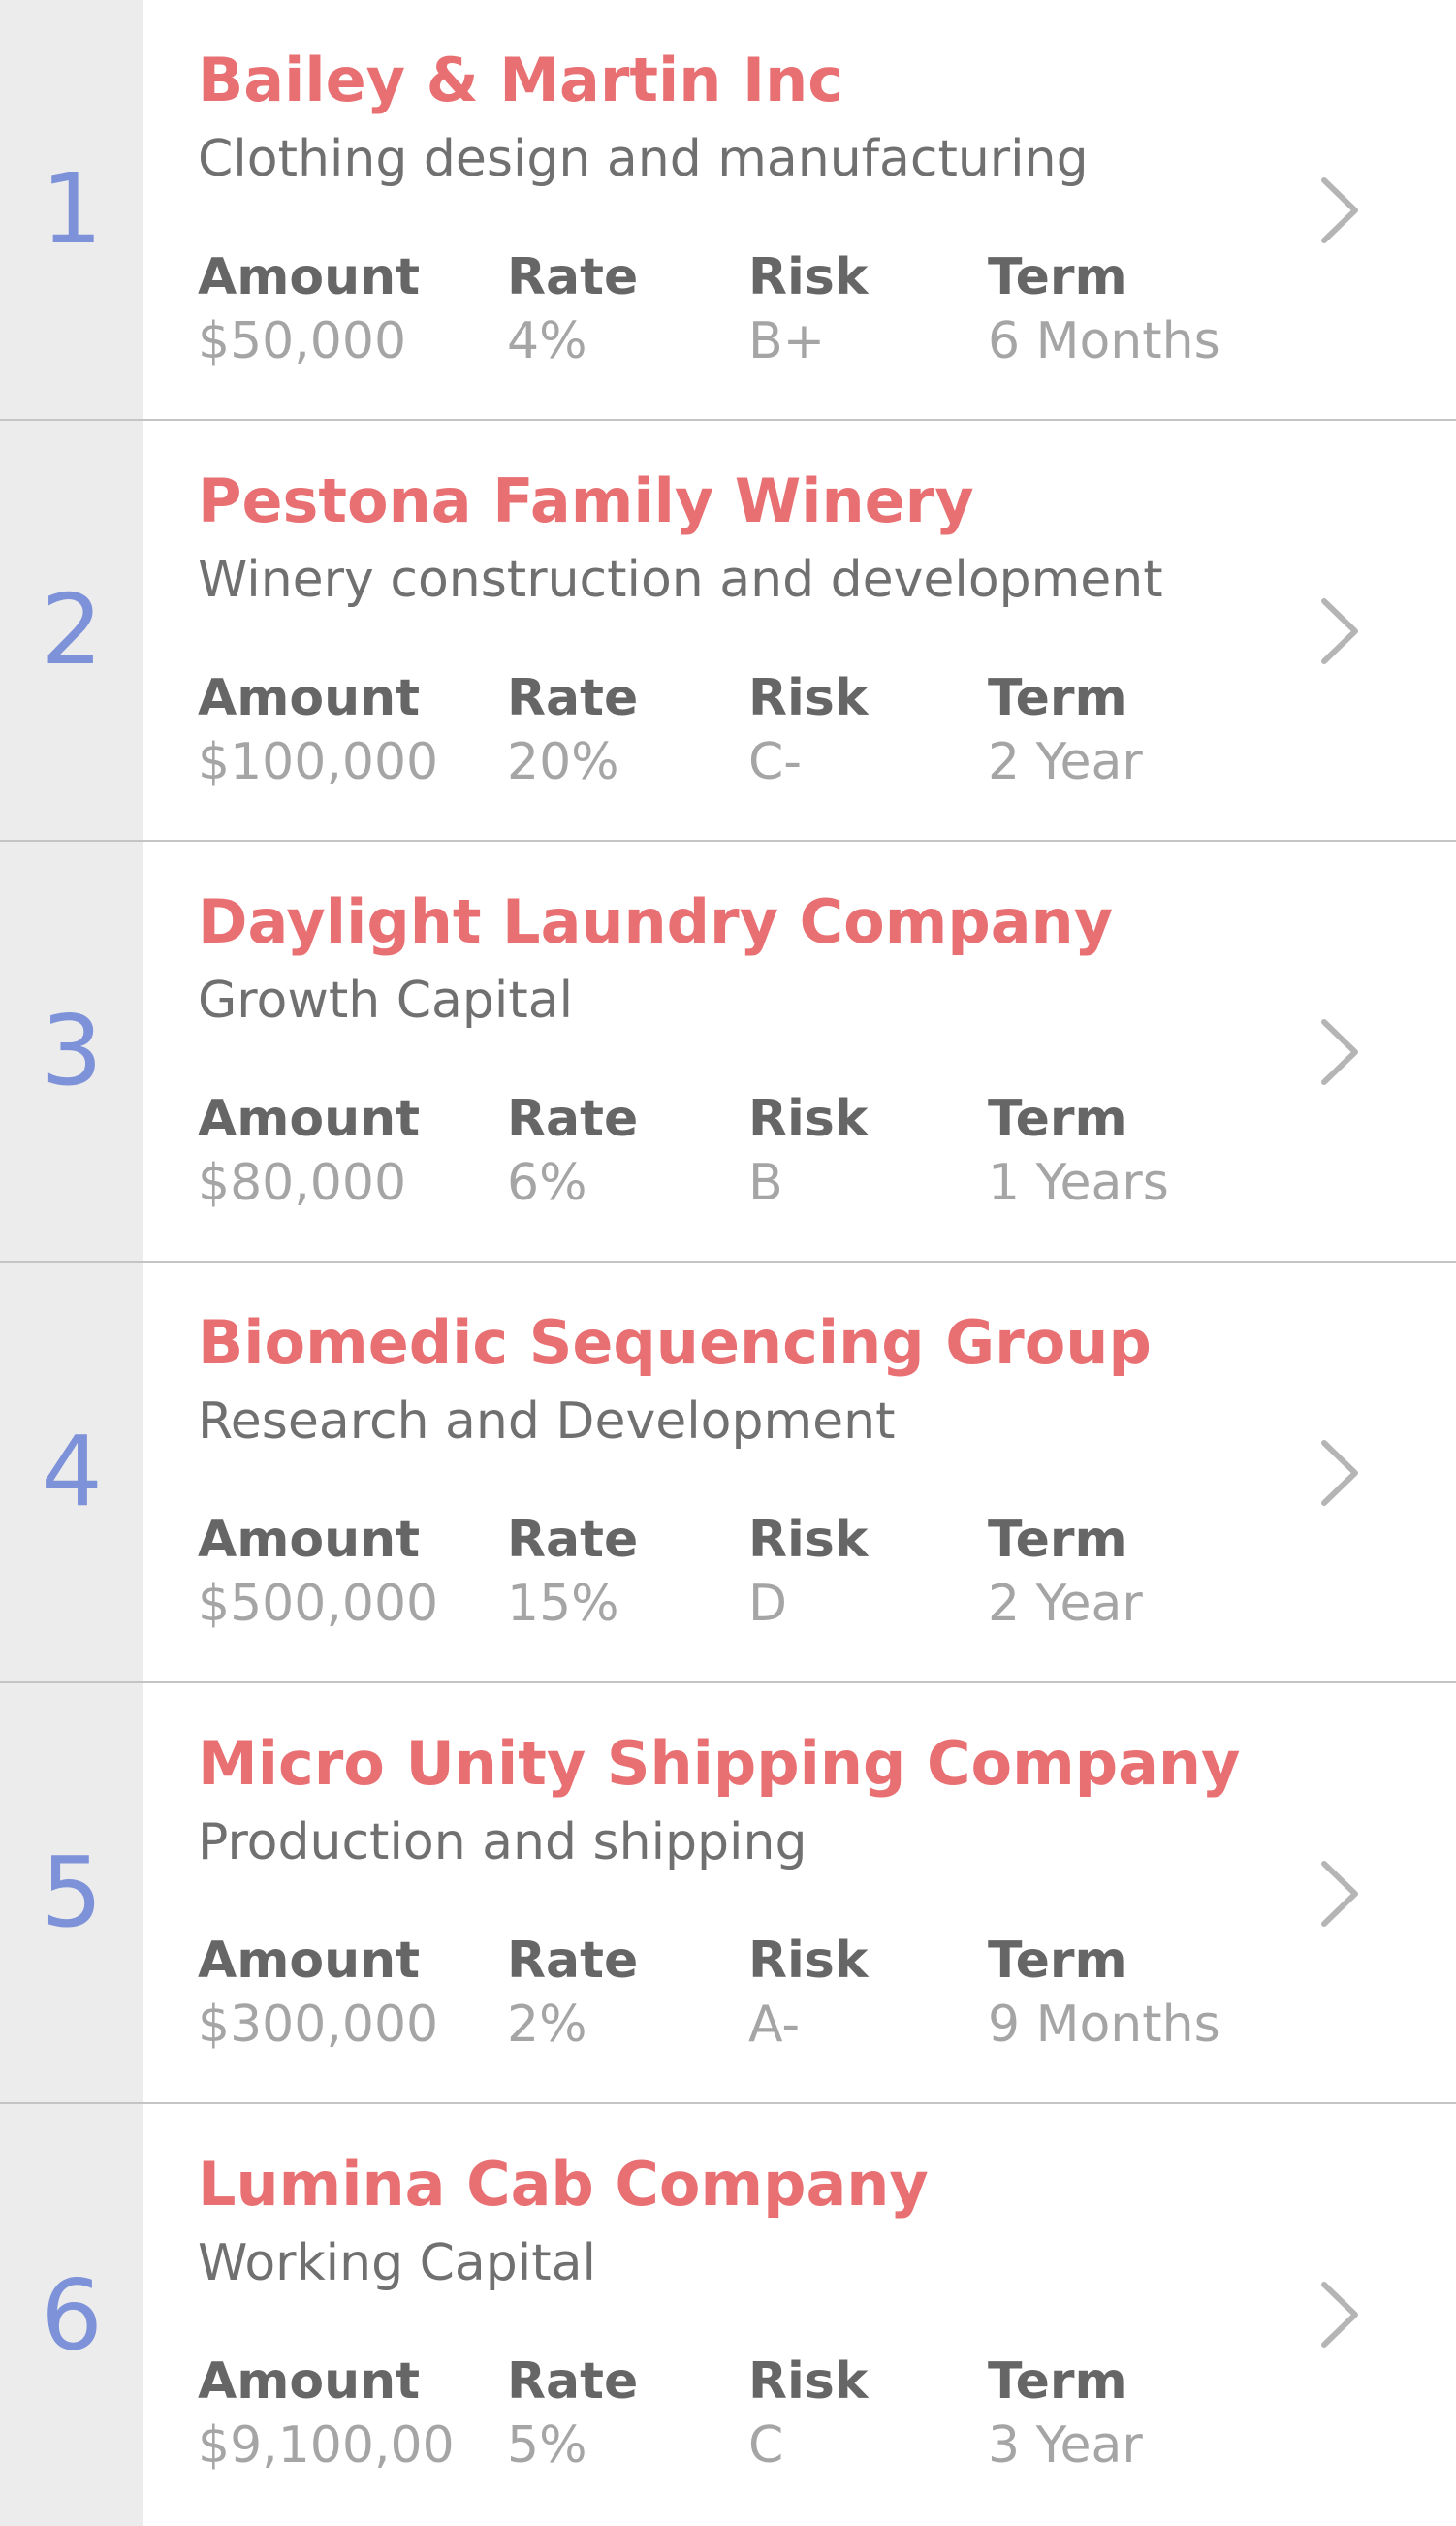  I want to click on loan-rank: 4, so click(72, 1472).